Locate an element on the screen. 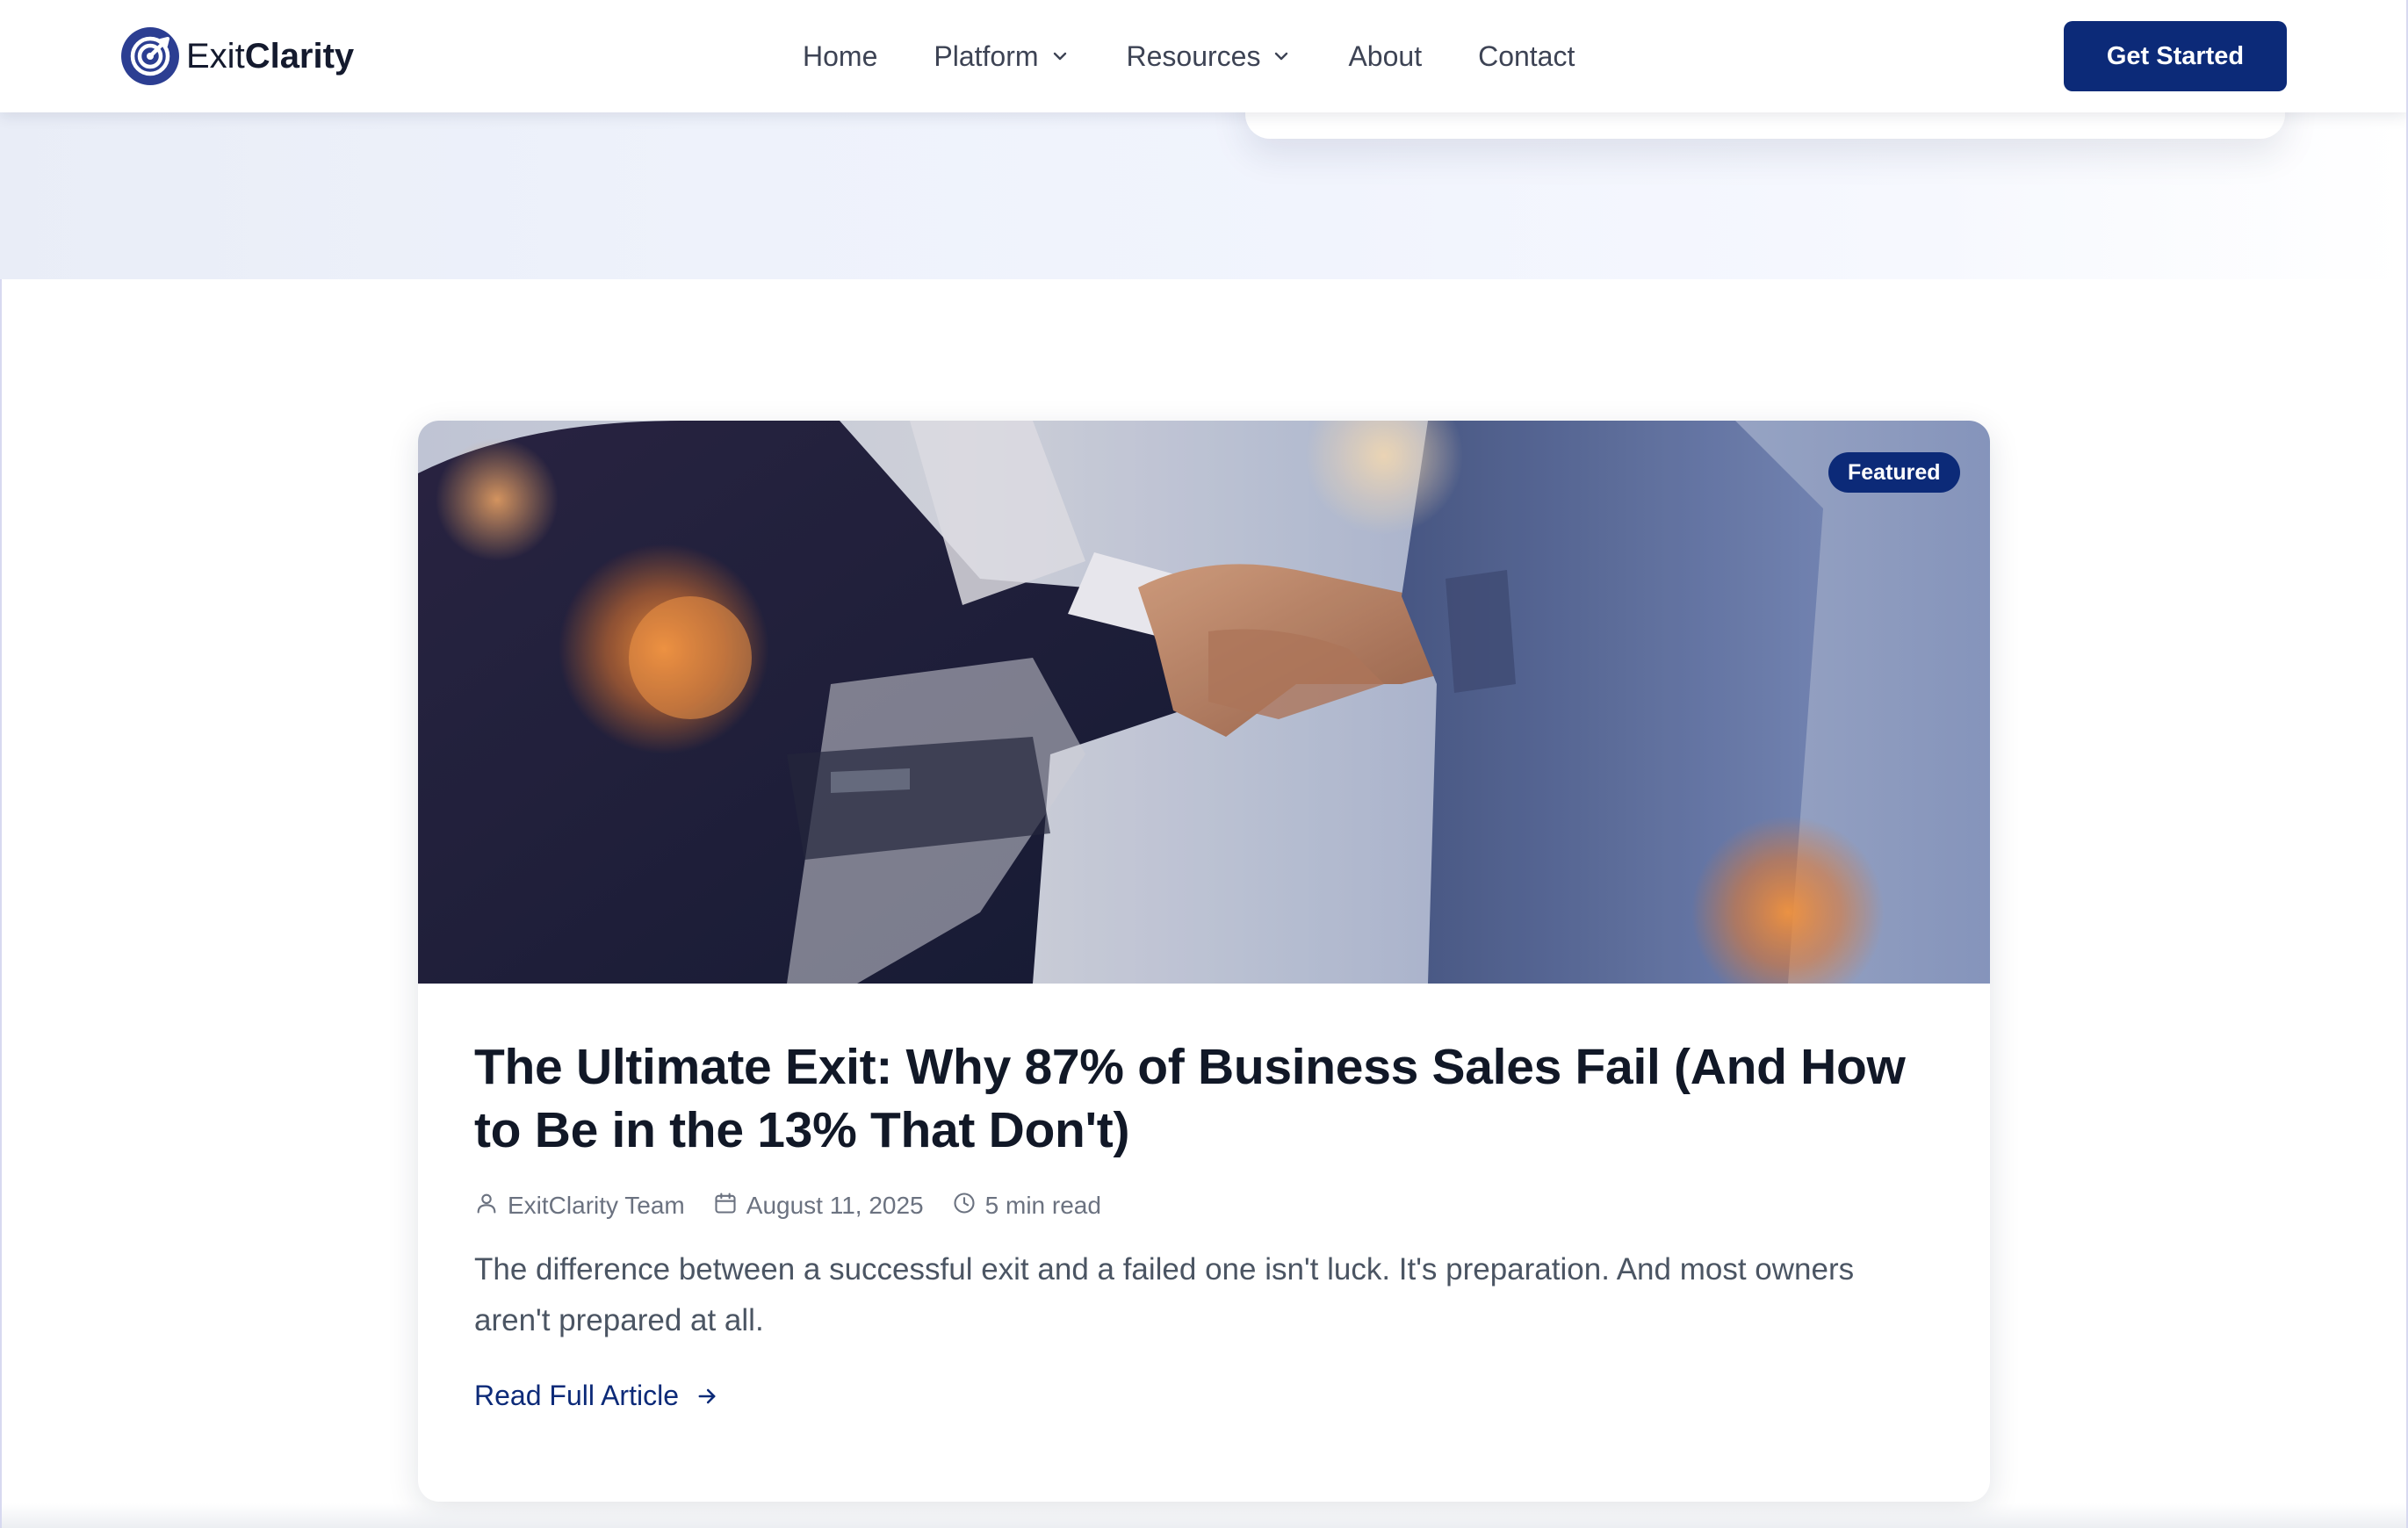  nav-item-label: About is located at coordinates (1385, 56).